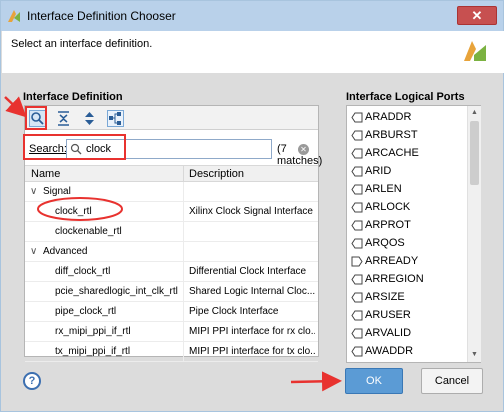 This screenshot has width=504, height=412. I want to click on port-name: ARREGION, so click(394, 279).